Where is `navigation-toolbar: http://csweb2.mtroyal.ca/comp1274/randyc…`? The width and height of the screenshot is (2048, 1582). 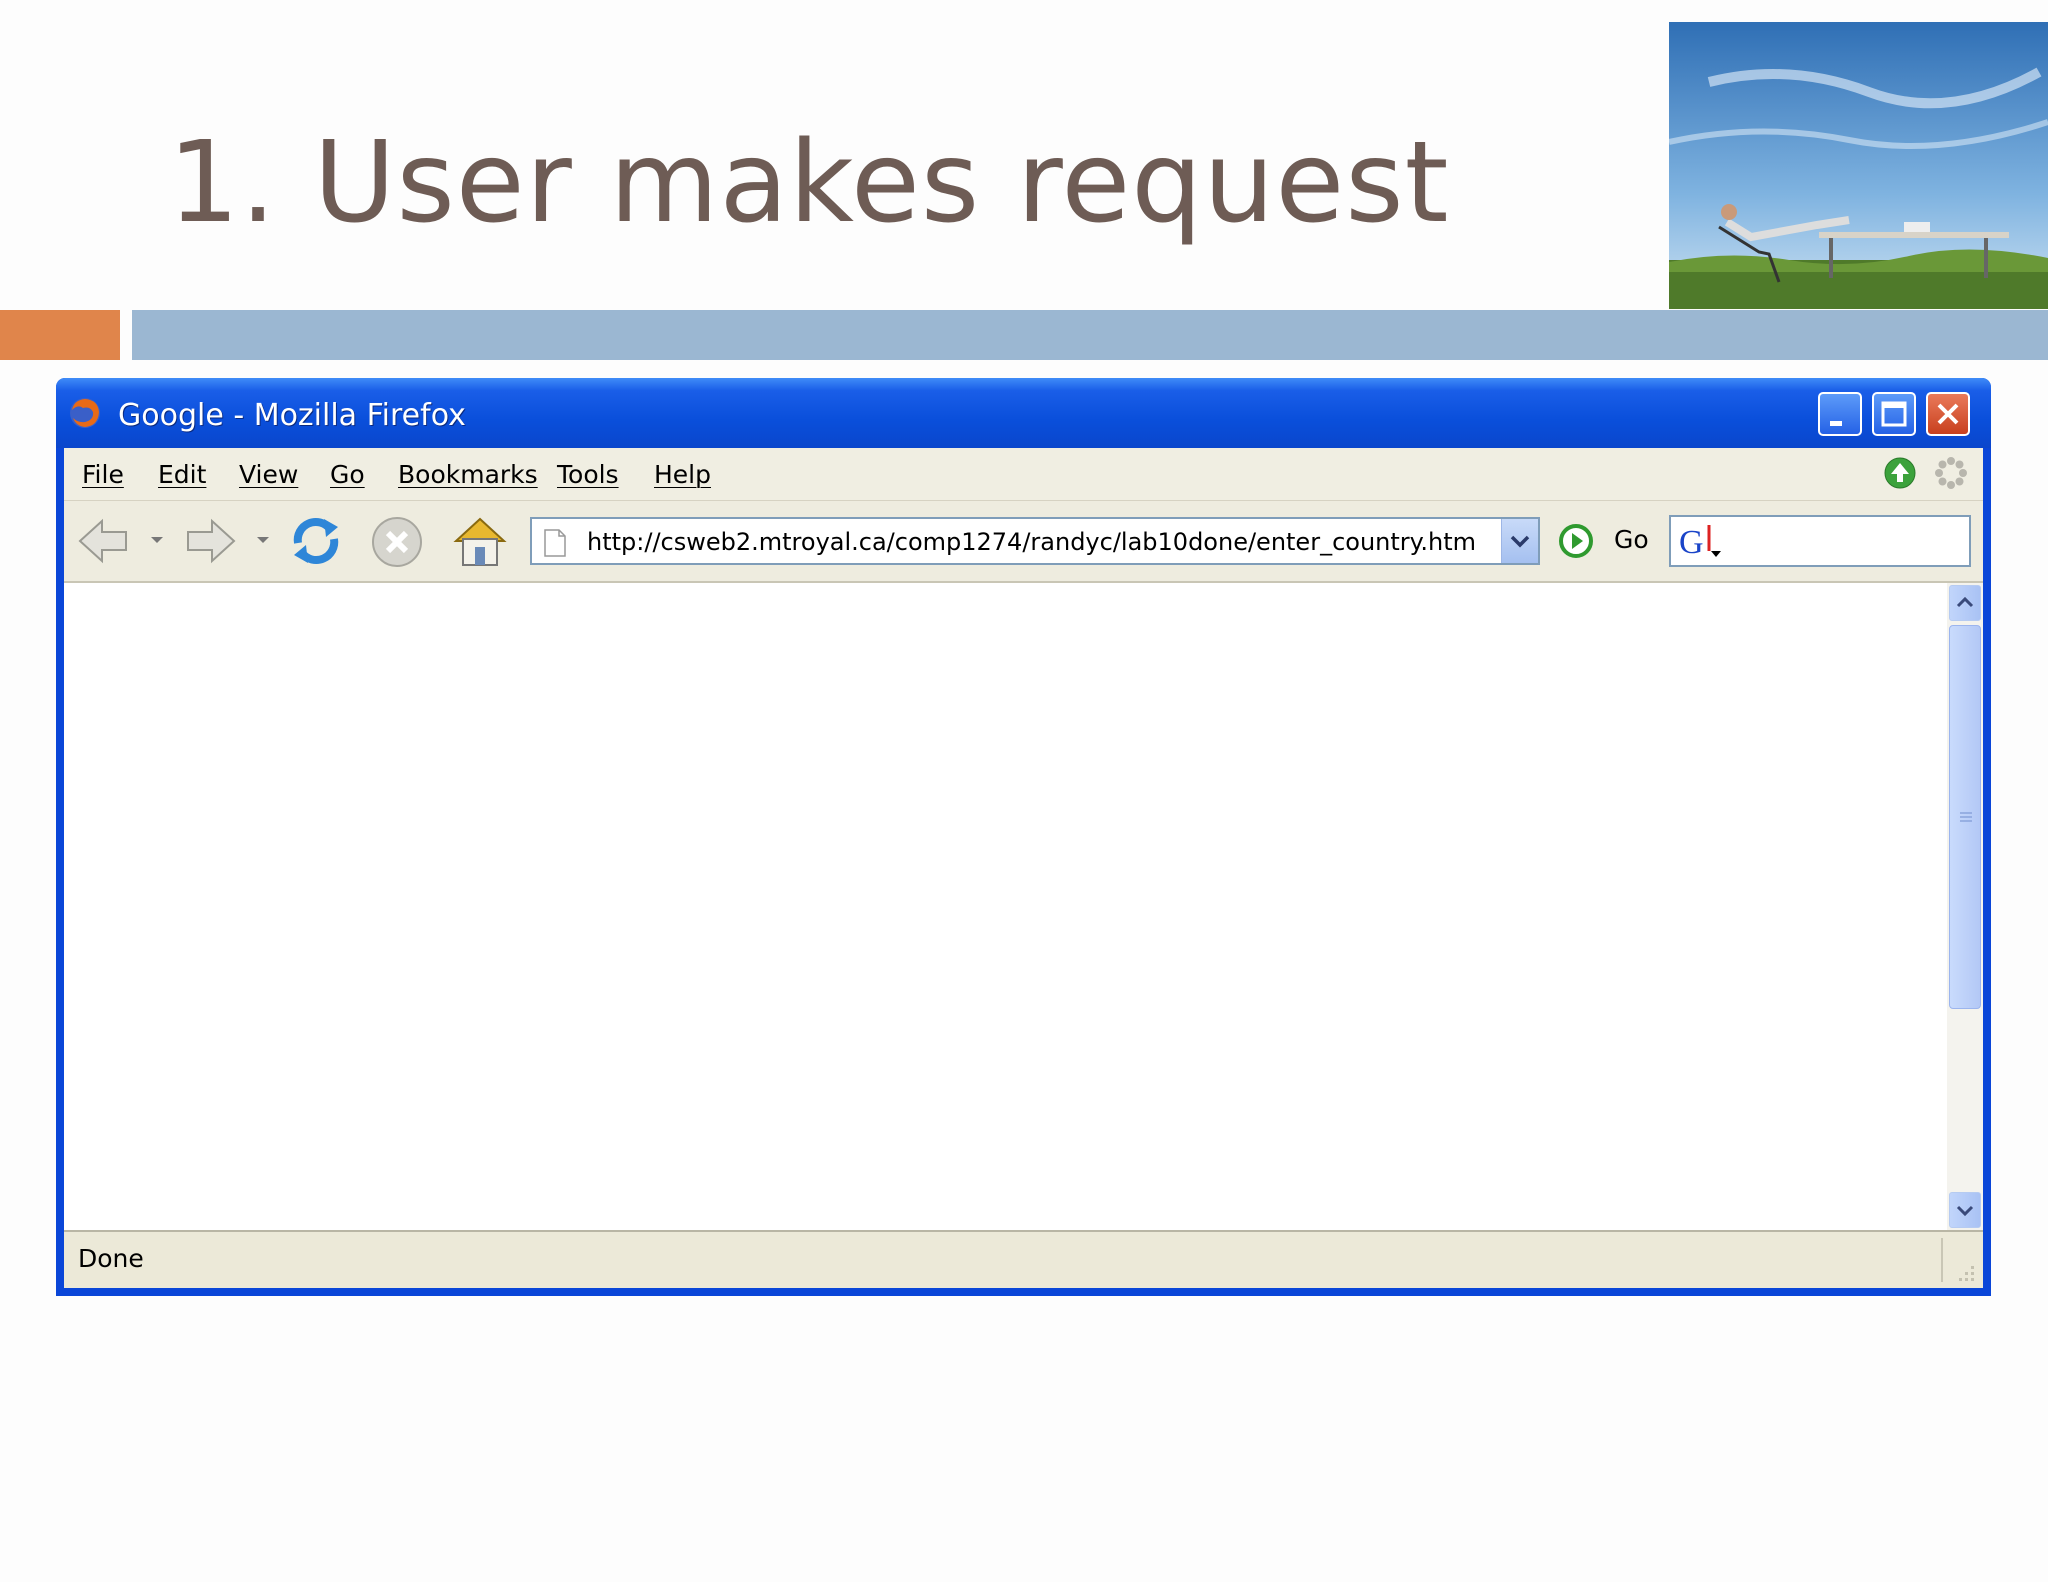 navigation-toolbar: http://csweb2.mtroyal.ca/comp1274/randyc… is located at coordinates (1023, 542).